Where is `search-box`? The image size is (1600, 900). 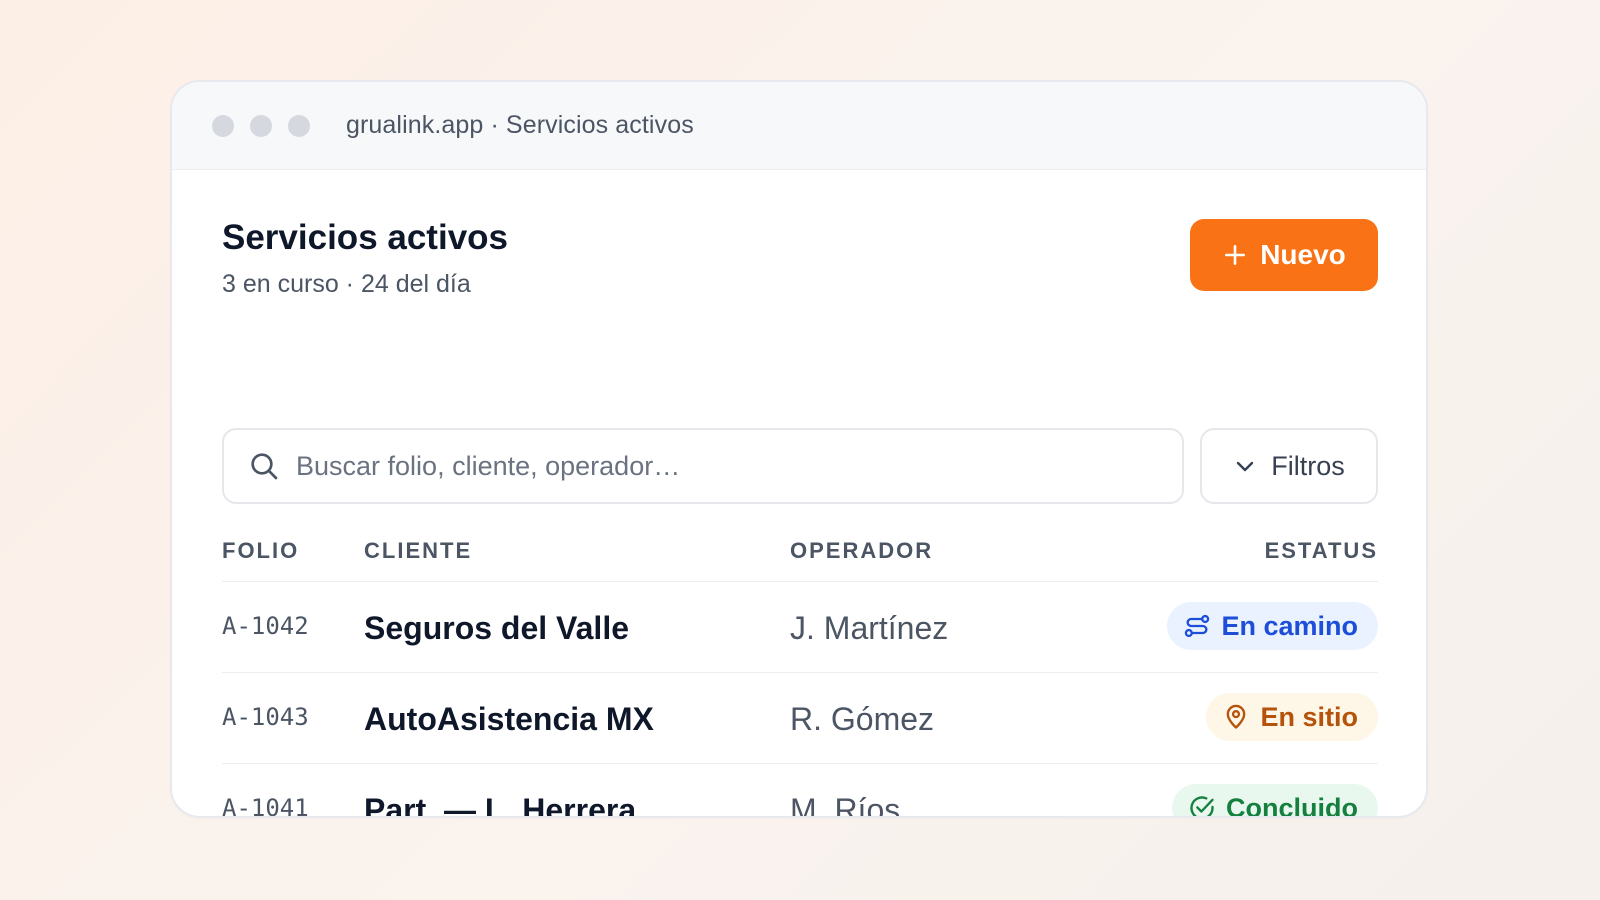
search-box is located at coordinates (703, 466).